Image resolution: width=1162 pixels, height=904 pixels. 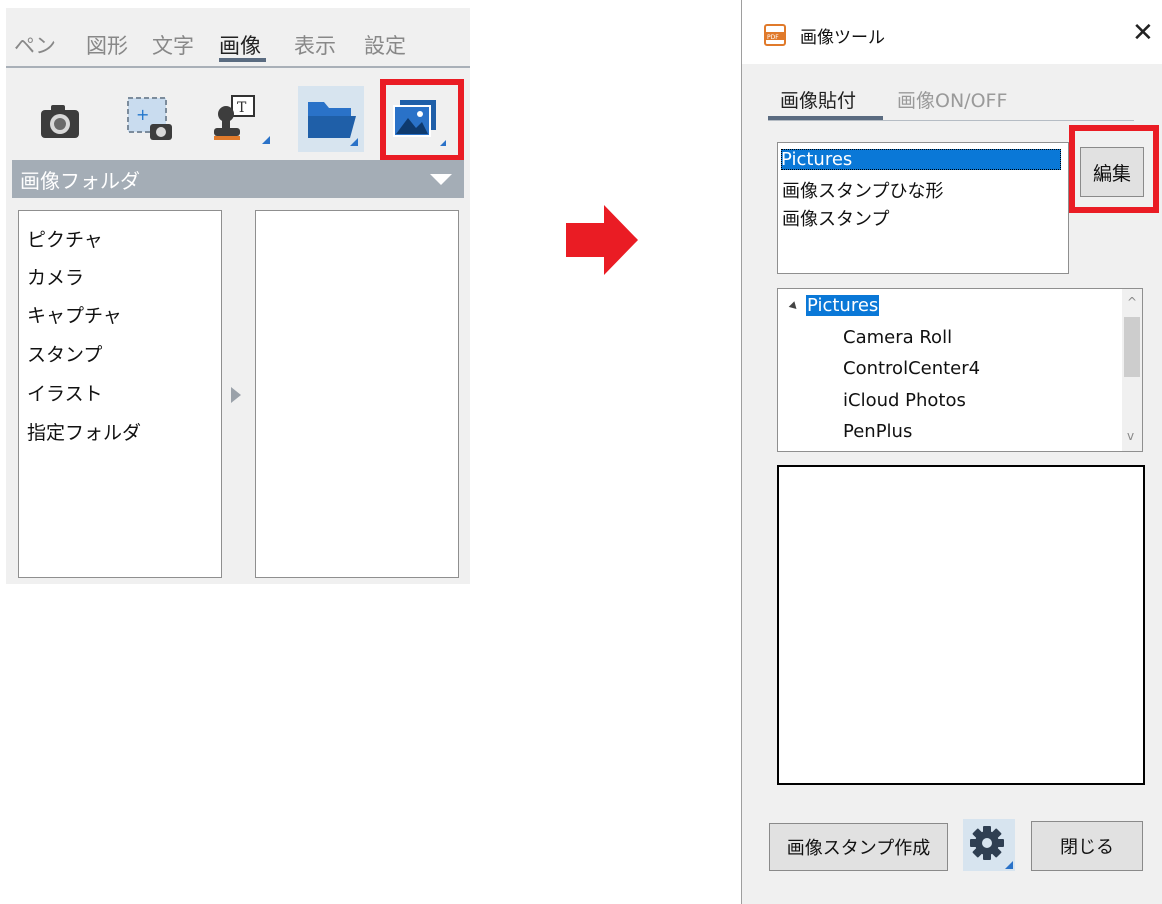 I want to click on tab-view: 表示, so click(x=315, y=45).